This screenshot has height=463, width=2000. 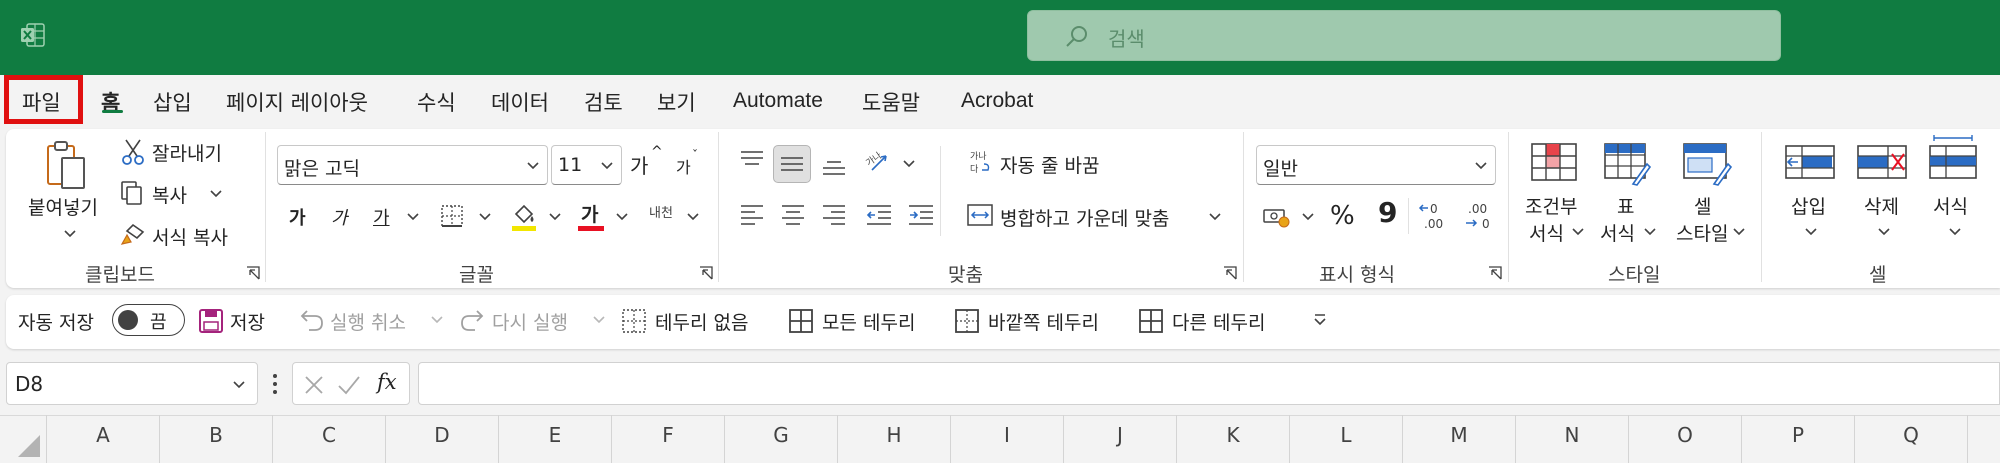 What do you see at coordinates (1617, 232) in the screenshot?
I see `format-as-table-label-2: 서식` at bounding box center [1617, 232].